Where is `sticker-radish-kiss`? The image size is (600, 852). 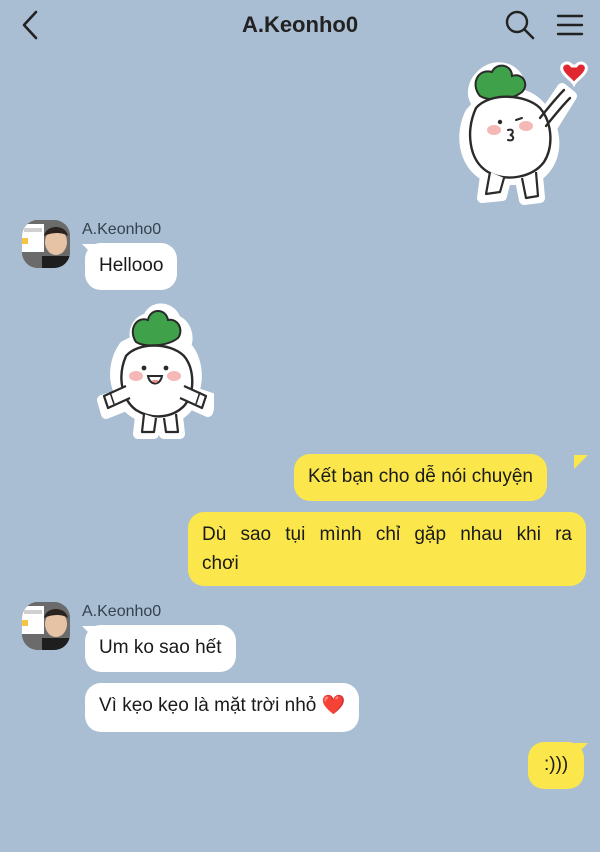
sticker-radish-kiss is located at coordinates (515, 133).